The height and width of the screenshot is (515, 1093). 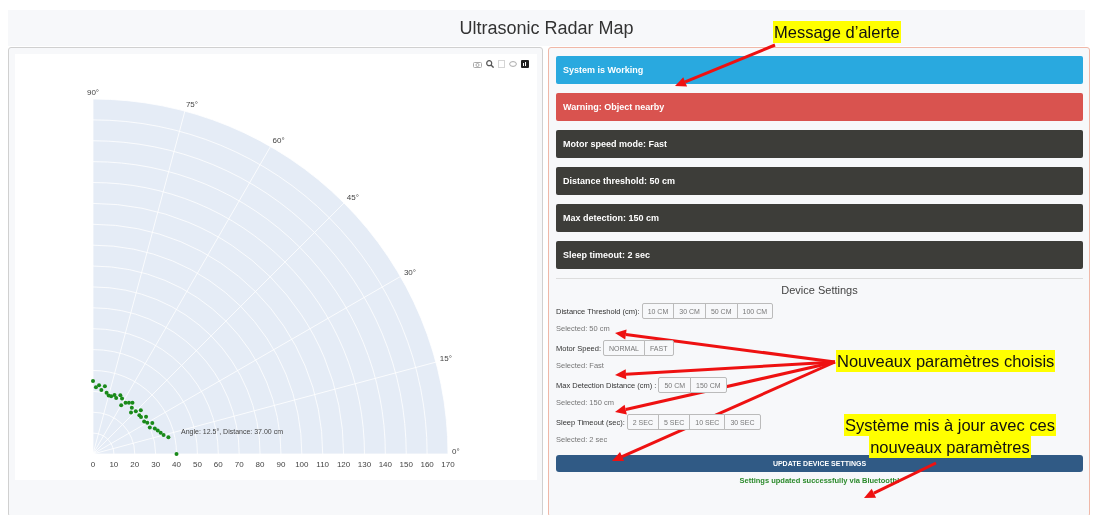 I want to click on tick-label: 30, so click(x=156, y=464).